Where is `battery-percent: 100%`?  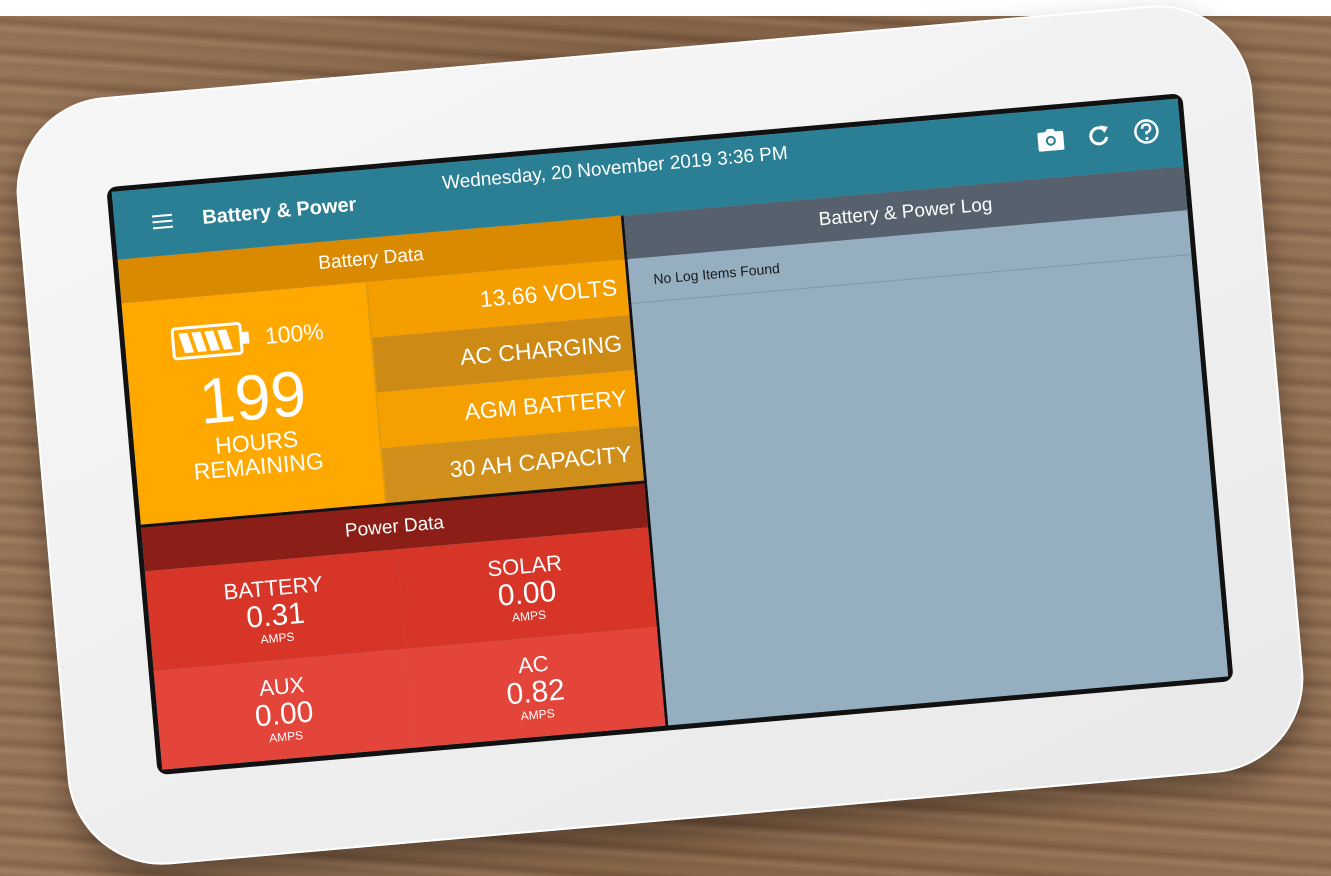
battery-percent: 100% is located at coordinates (294, 333).